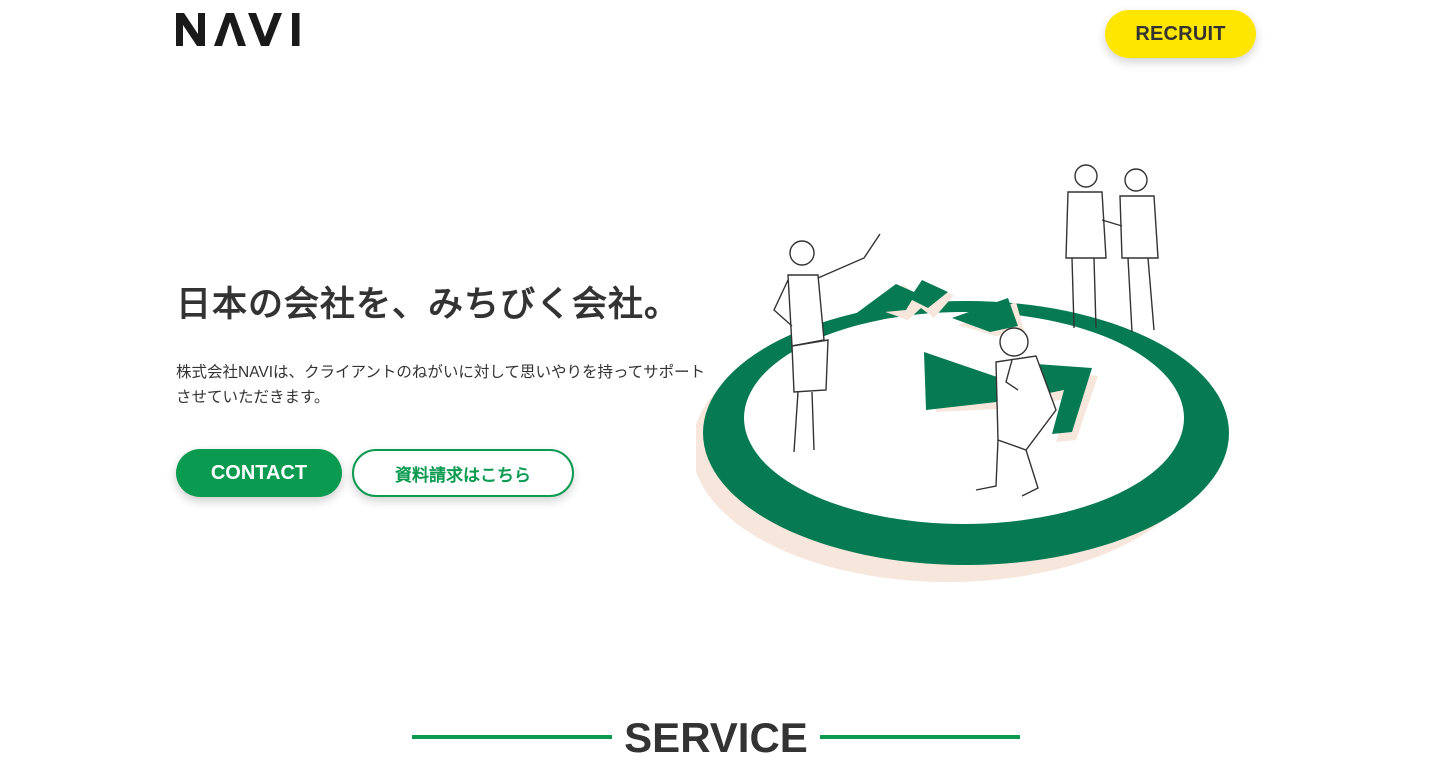 The image size is (1436, 781). What do you see at coordinates (238, 29) in the screenshot?
I see `navi-logo-icon` at bounding box center [238, 29].